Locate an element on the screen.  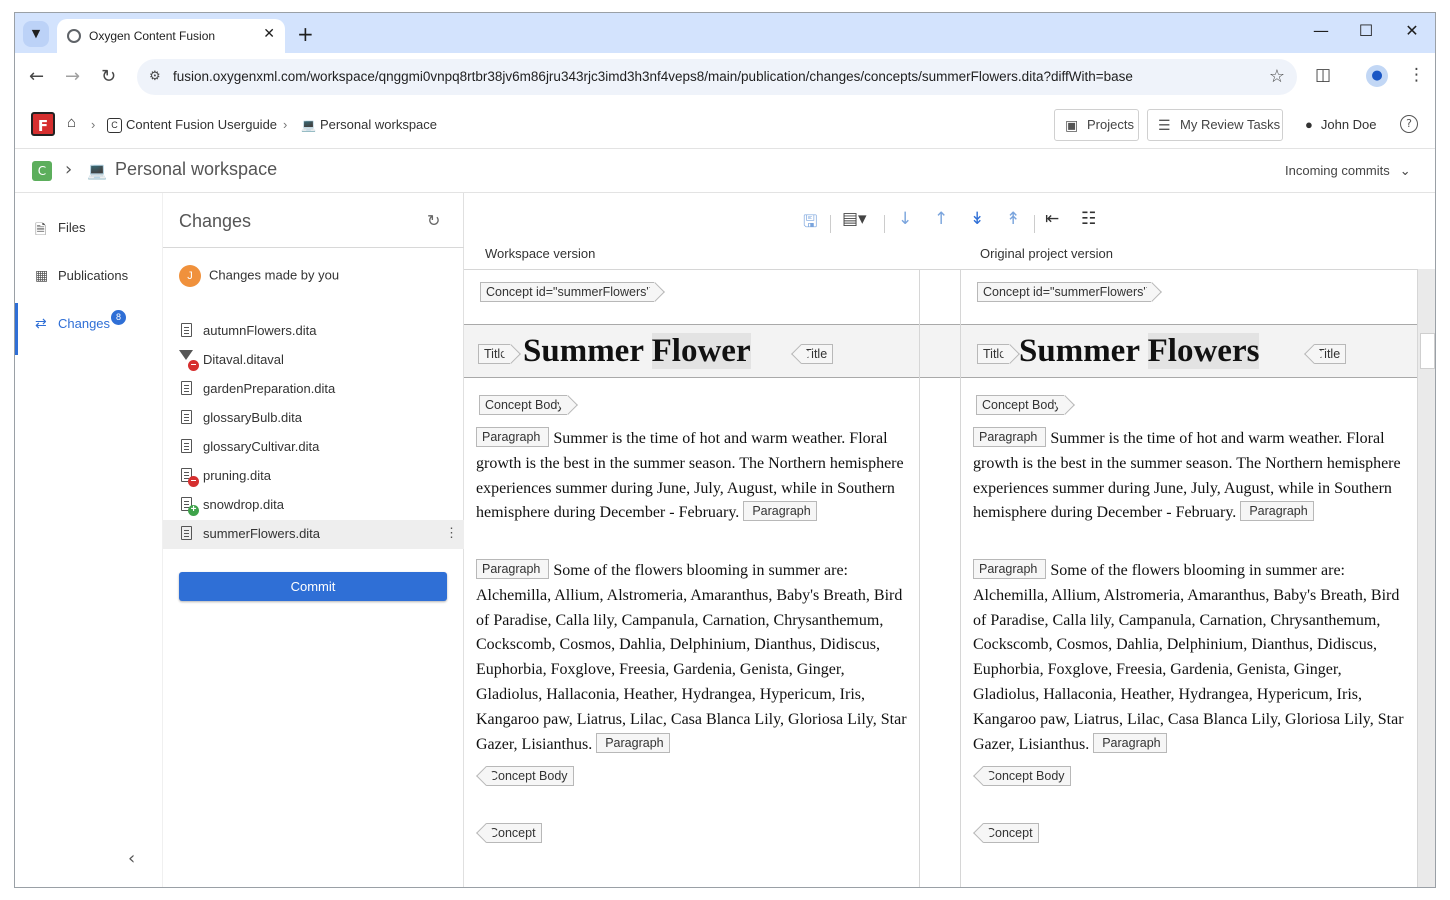
changed-word: Flower is located at coordinates (701, 351).